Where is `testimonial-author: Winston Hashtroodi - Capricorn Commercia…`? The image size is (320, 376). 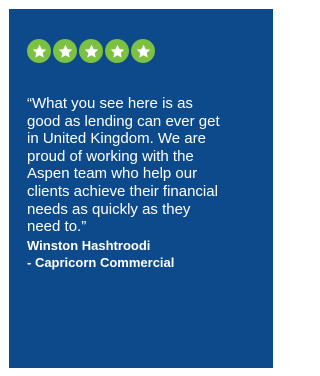 testimonial-author: Winston Hashtroodi - Capricorn Commercia… is located at coordinates (145, 254).